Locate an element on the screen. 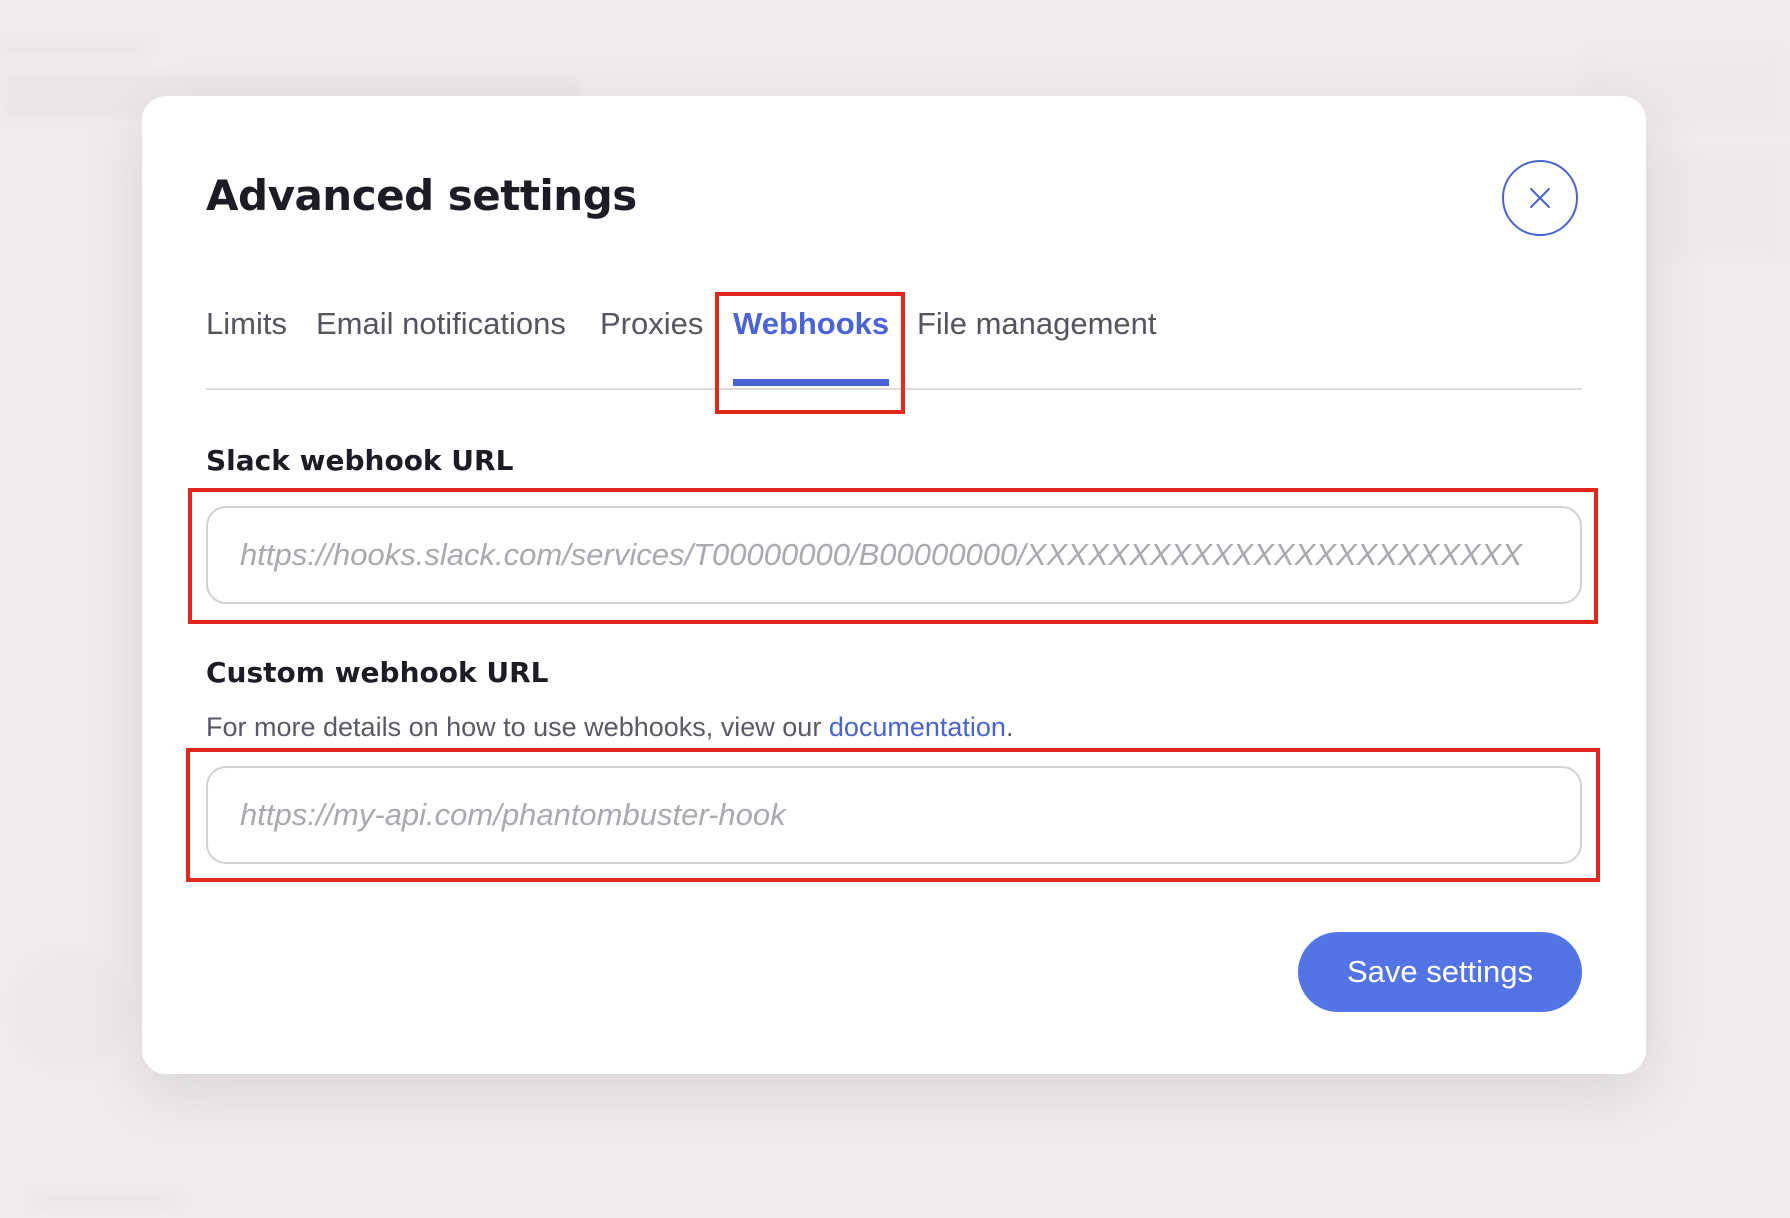 The image size is (1790, 1218). close-icon is located at coordinates (1540, 198).